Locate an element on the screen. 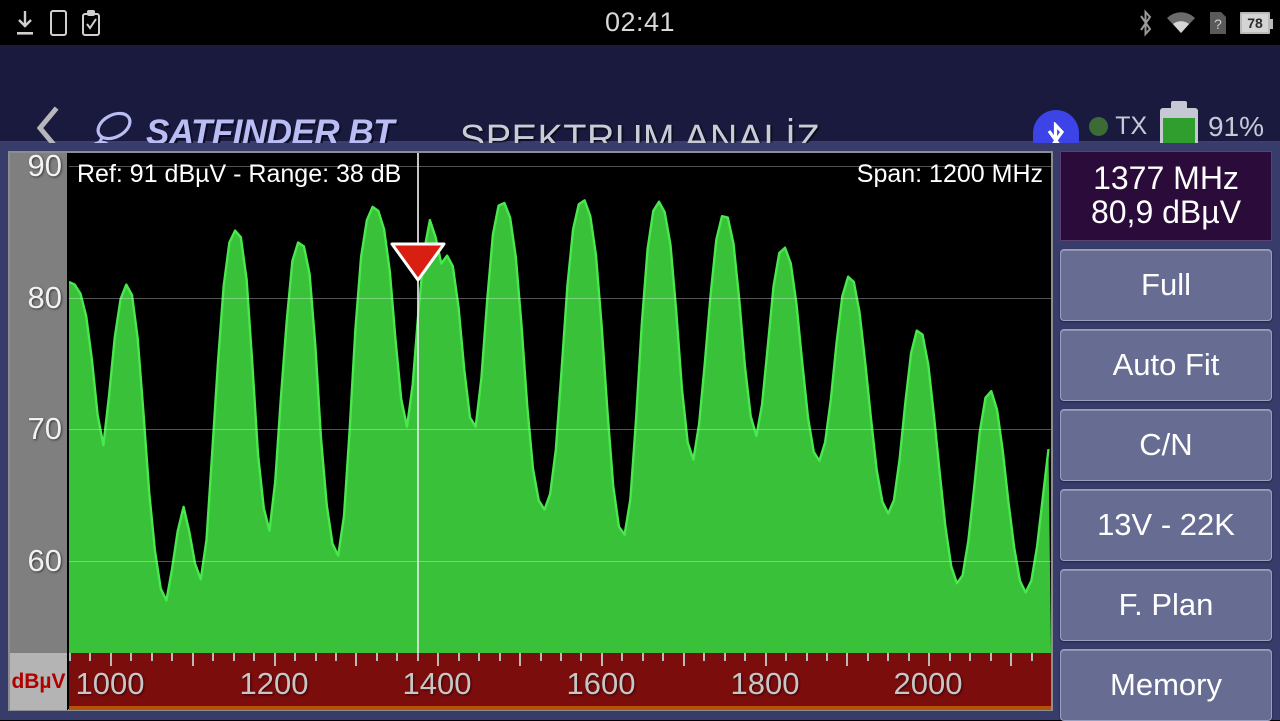 The image size is (1280, 721). android-status-bar: 02:41 ? 78 is located at coordinates (640, 22).